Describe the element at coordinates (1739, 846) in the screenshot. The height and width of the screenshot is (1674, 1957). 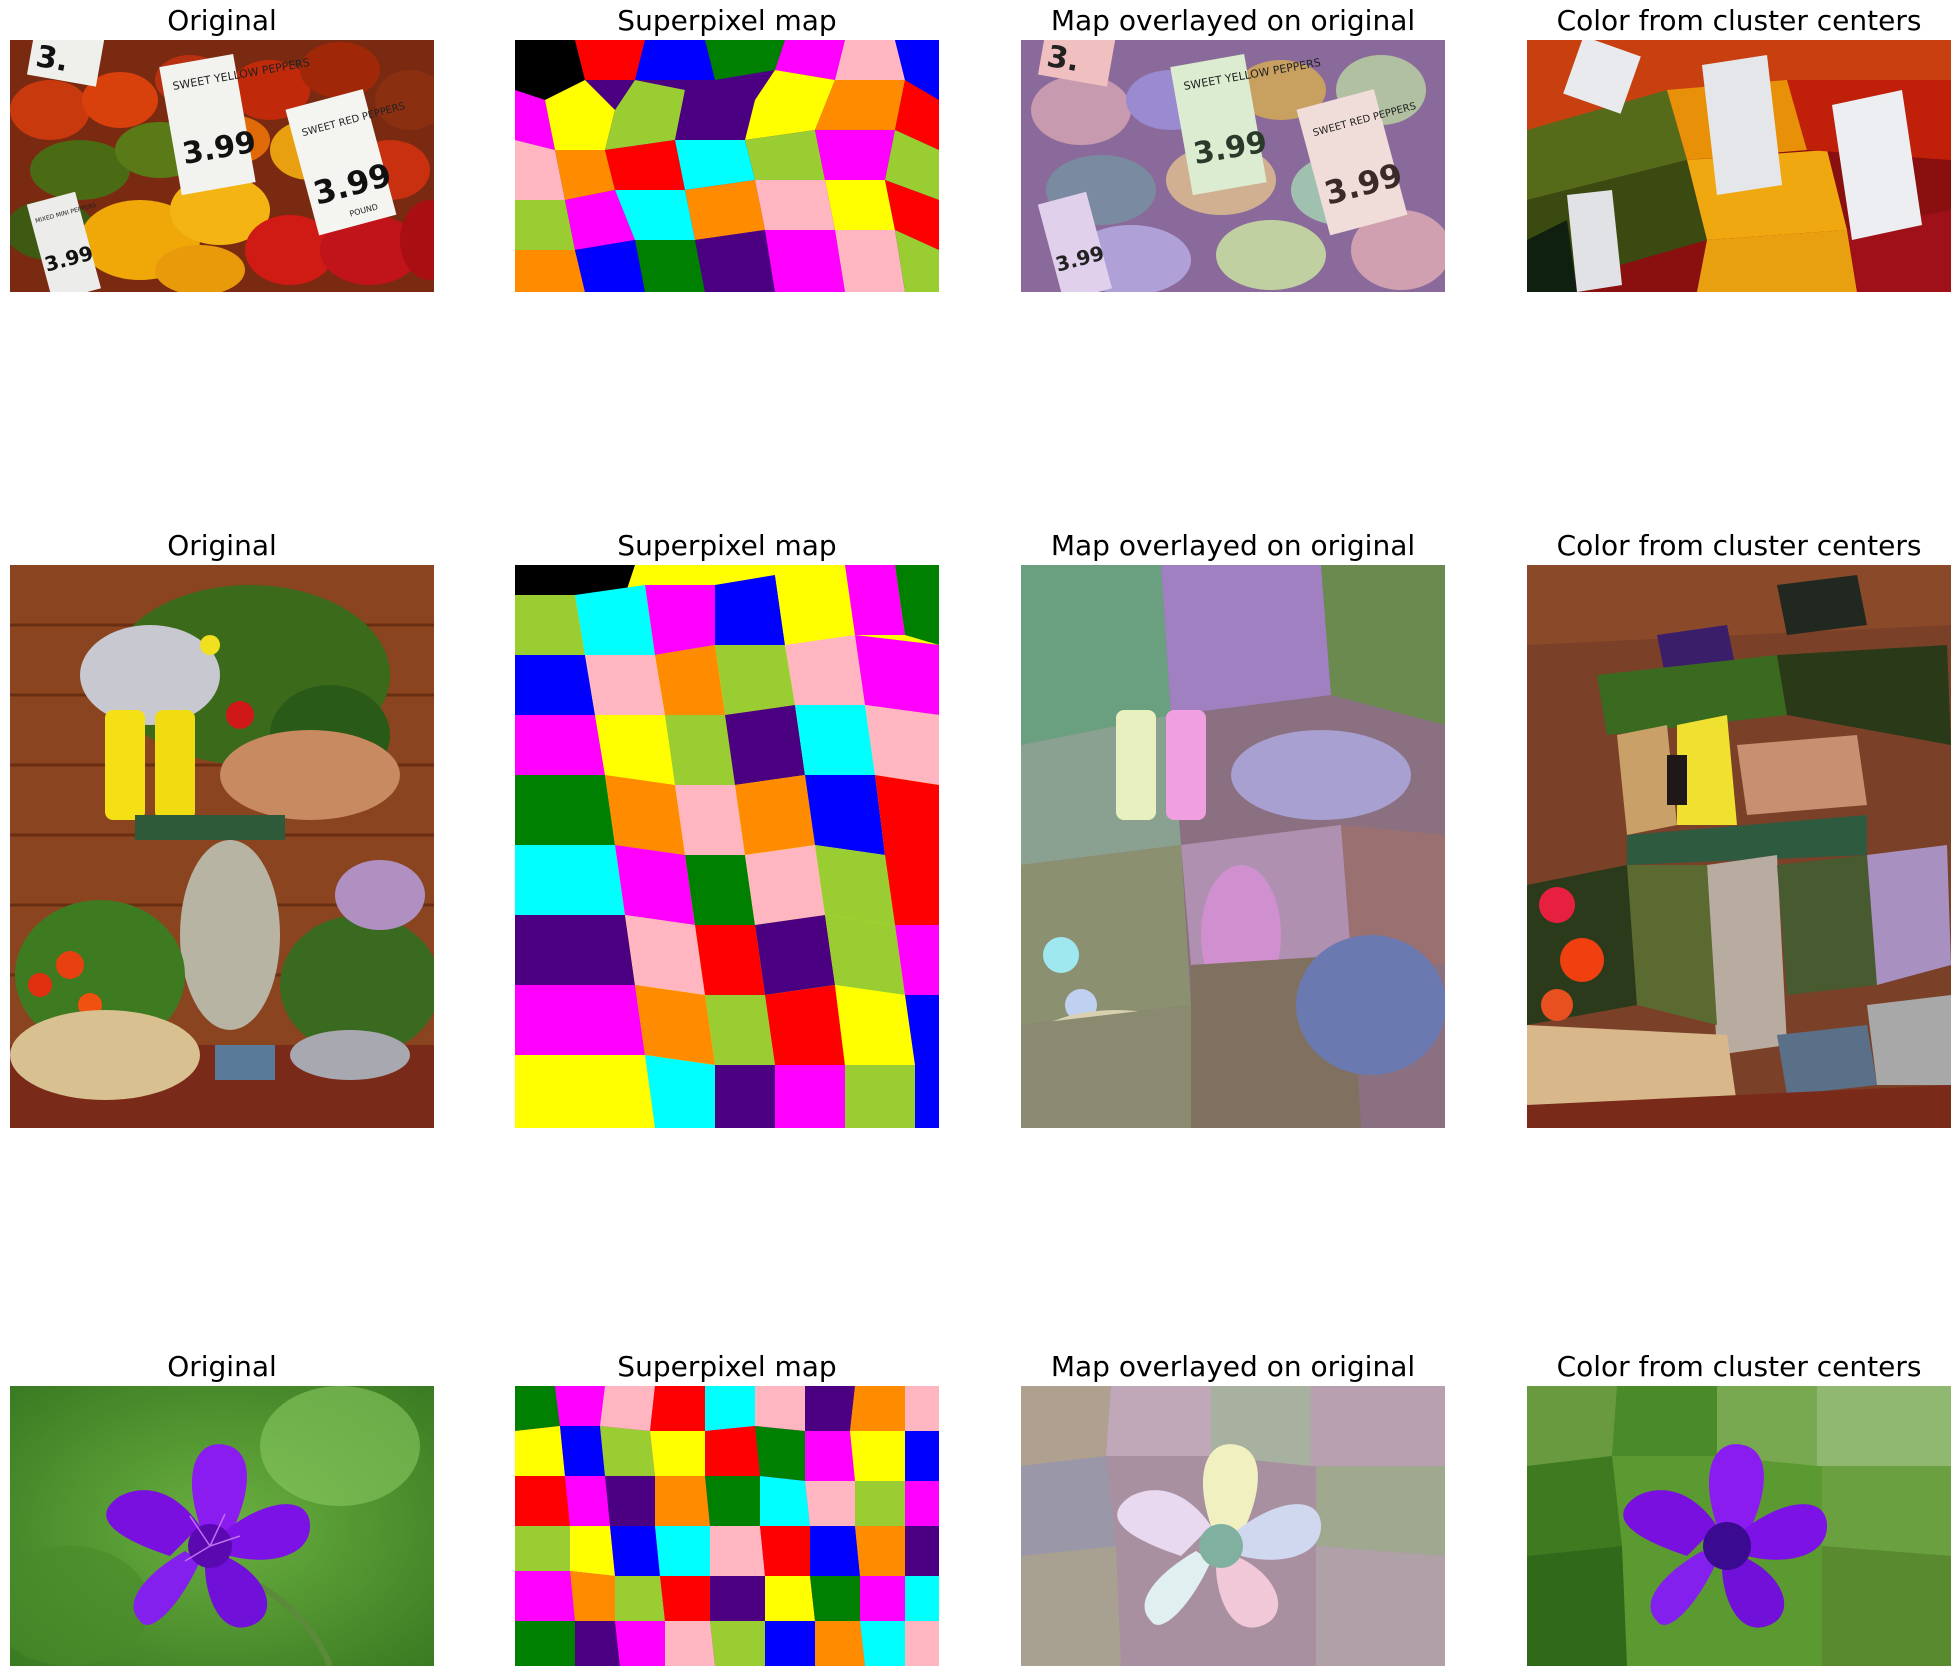
I see `row2-cluster-color-image` at that location.